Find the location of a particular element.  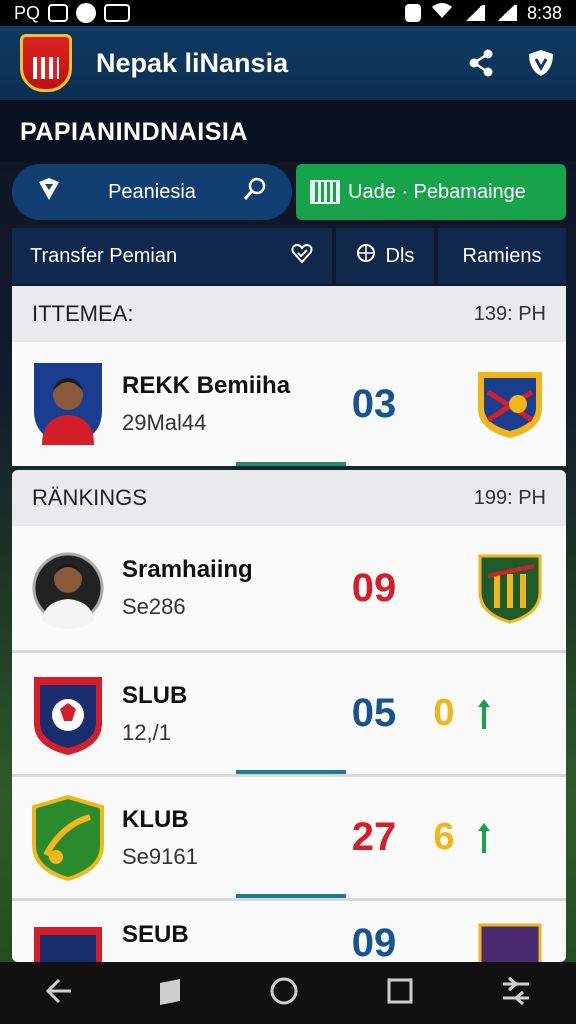

tab-rankings: Ramiens is located at coordinates (502, 256).